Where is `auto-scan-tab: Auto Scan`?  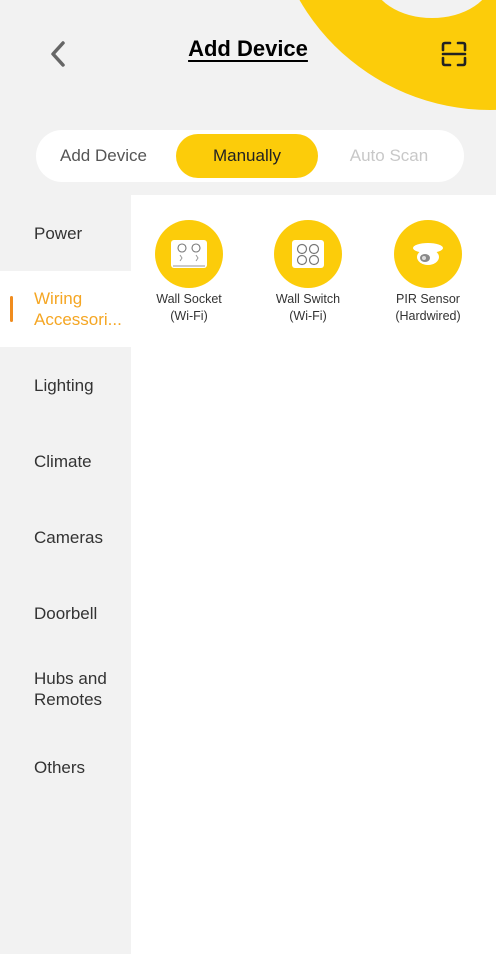 auto-scan-tab: Auto Scan is located at coordinates (389, 156).